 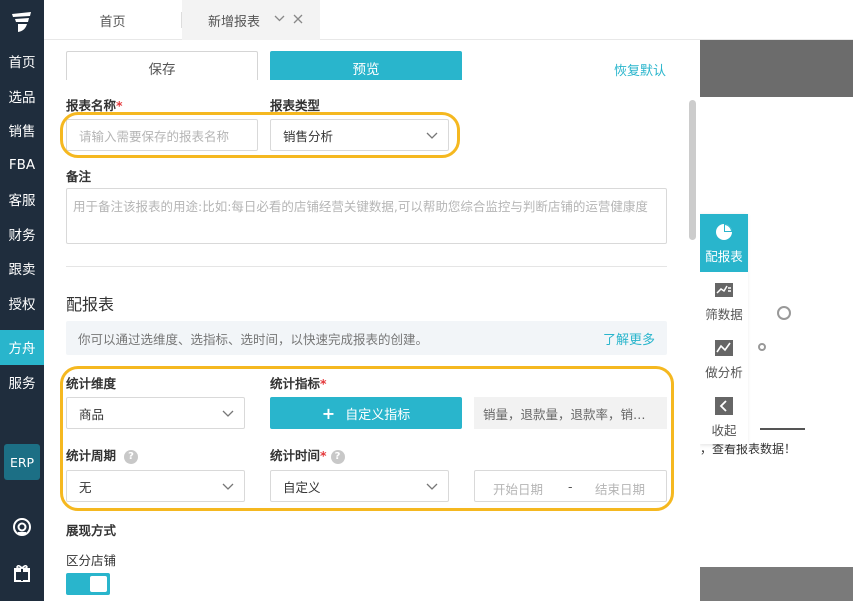 I want to click on tab-new-report: 新增报表, so click(x=251, y=20).